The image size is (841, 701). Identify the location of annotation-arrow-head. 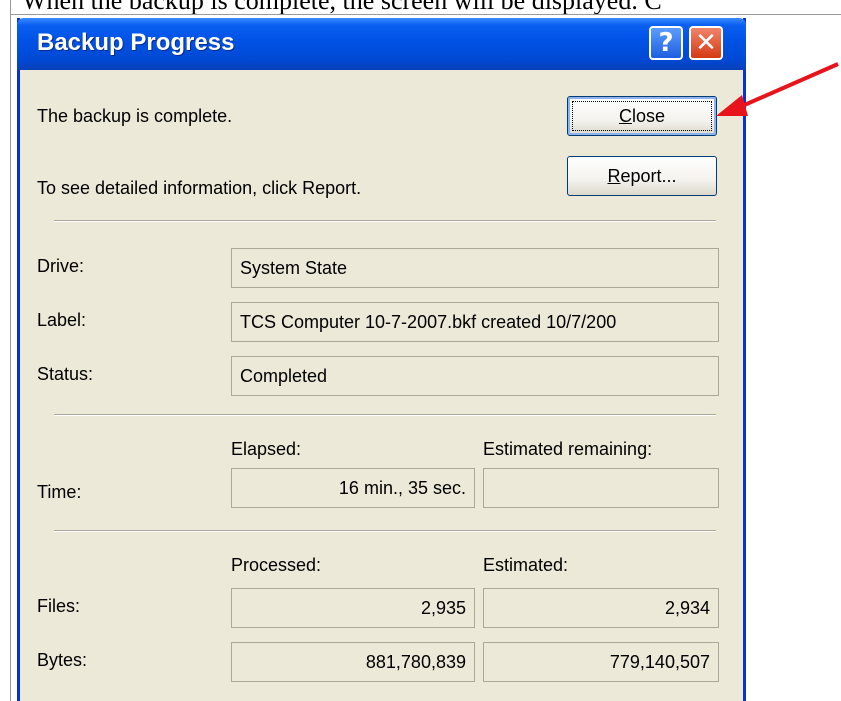
(732, 105).